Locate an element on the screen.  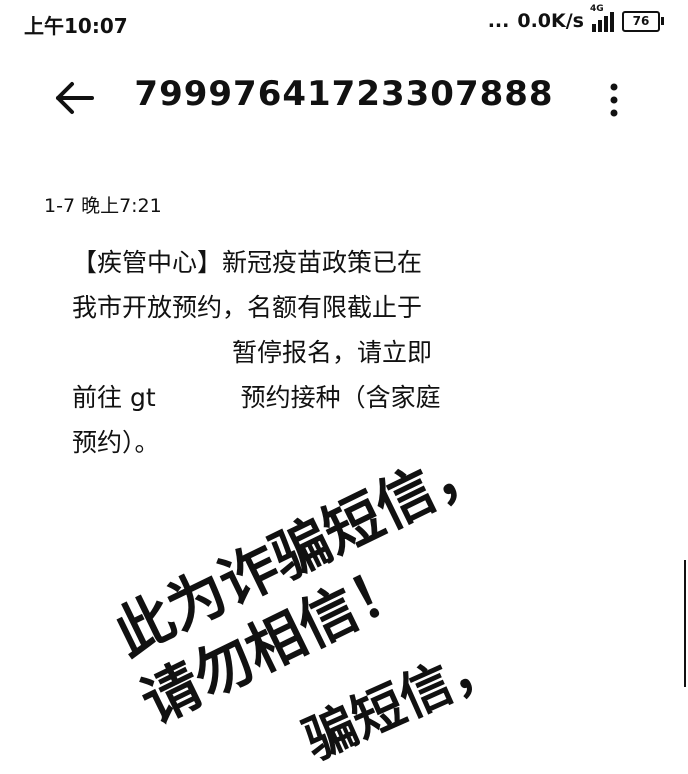
status-bar: 上午10:07 ... 0.0K/s 4G 76 is located at coordinates (344, 24).